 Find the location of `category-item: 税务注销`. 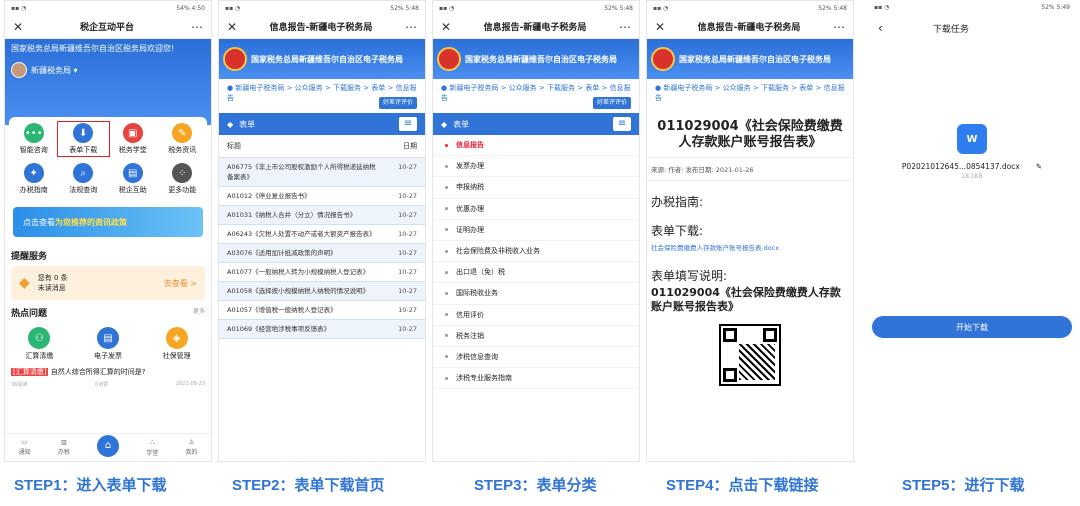

category-item: 税务注销 is located at coordinates (536, 336).